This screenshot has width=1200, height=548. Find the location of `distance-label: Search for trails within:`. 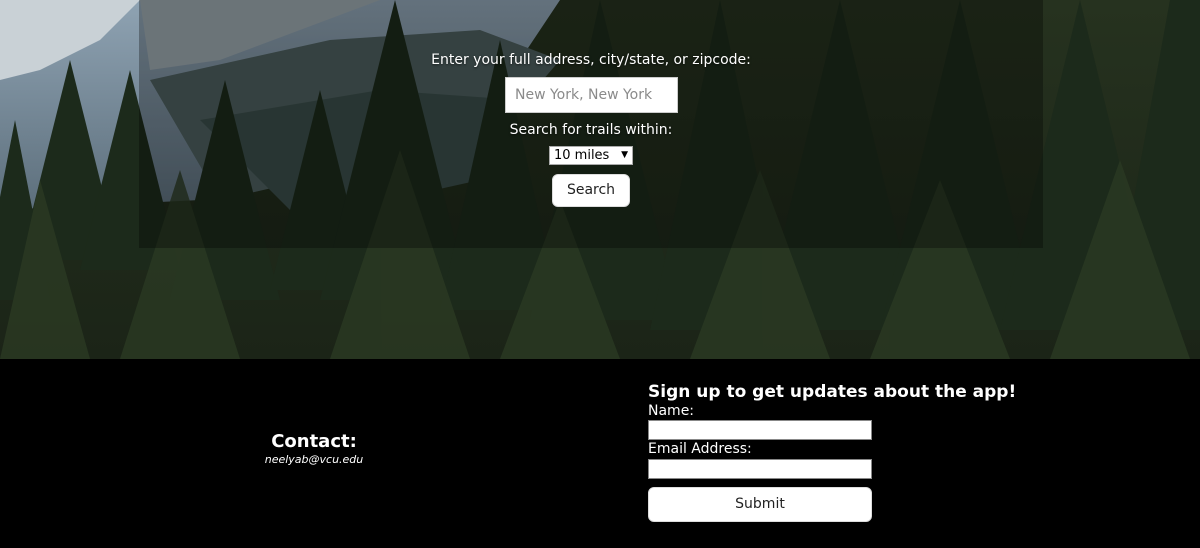

distance-label: Search for trails within: is located at coordinates (591, 130).